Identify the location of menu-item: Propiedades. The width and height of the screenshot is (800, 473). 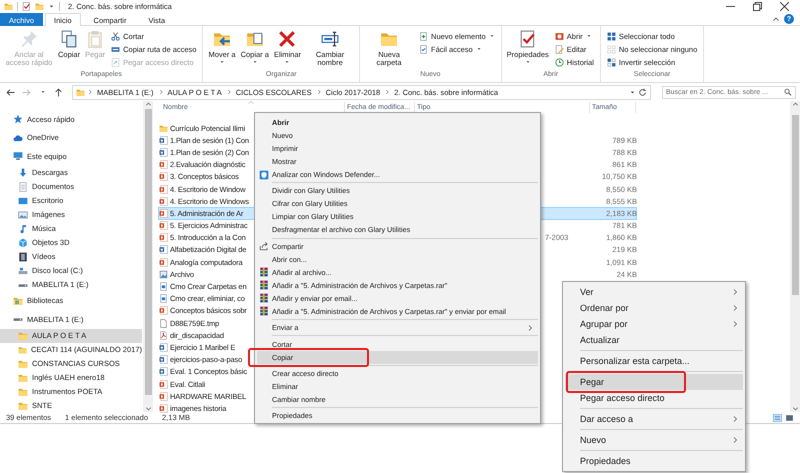
(654, 461).